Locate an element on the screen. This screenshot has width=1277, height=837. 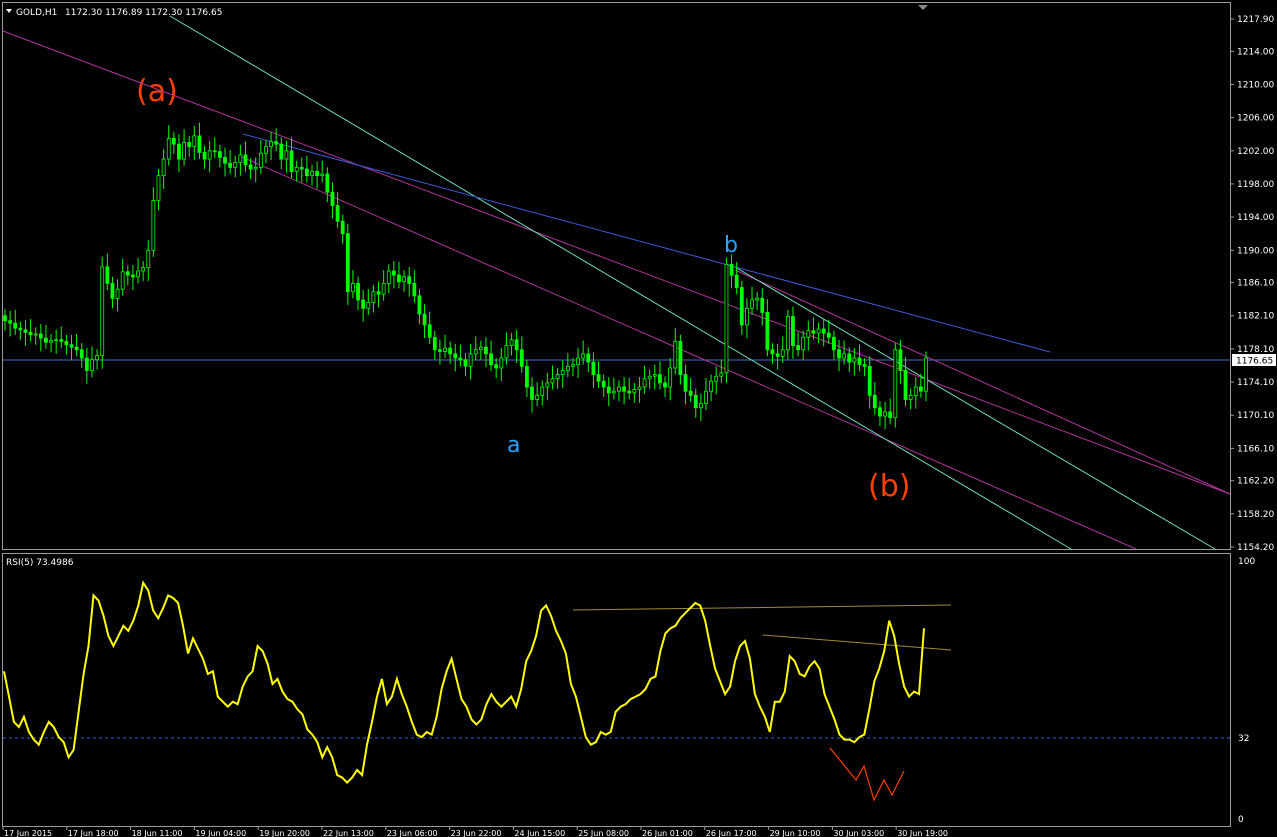
time-tick-label: 18 Jun 11:00 is located at coordinates (157, 833).